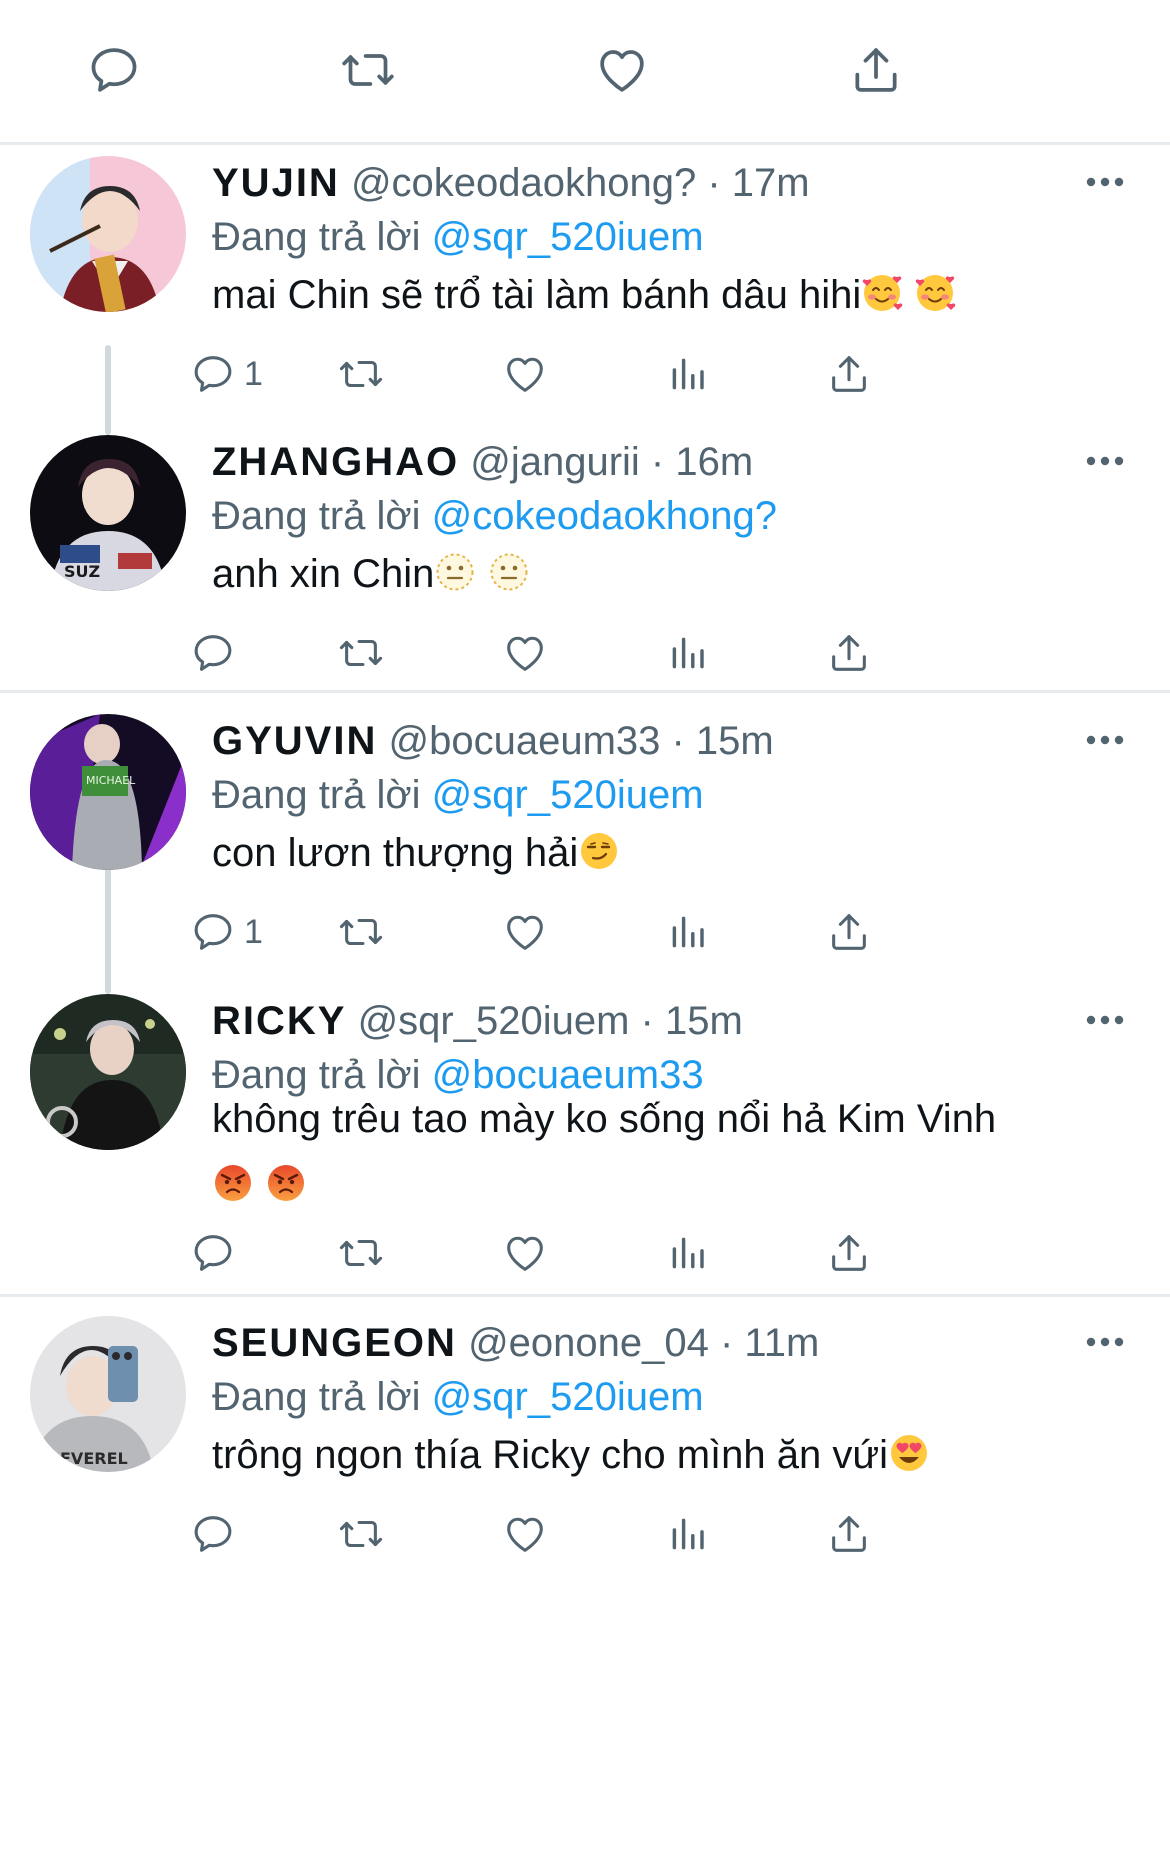 The width and height of the screenshot is (1170, 1853). What do you see at coordinates (511, 183) in the screenshot?
I see `tweet-header: YUJIN @cokeodaokhong? · 17m` at bounding box center [511, 183].